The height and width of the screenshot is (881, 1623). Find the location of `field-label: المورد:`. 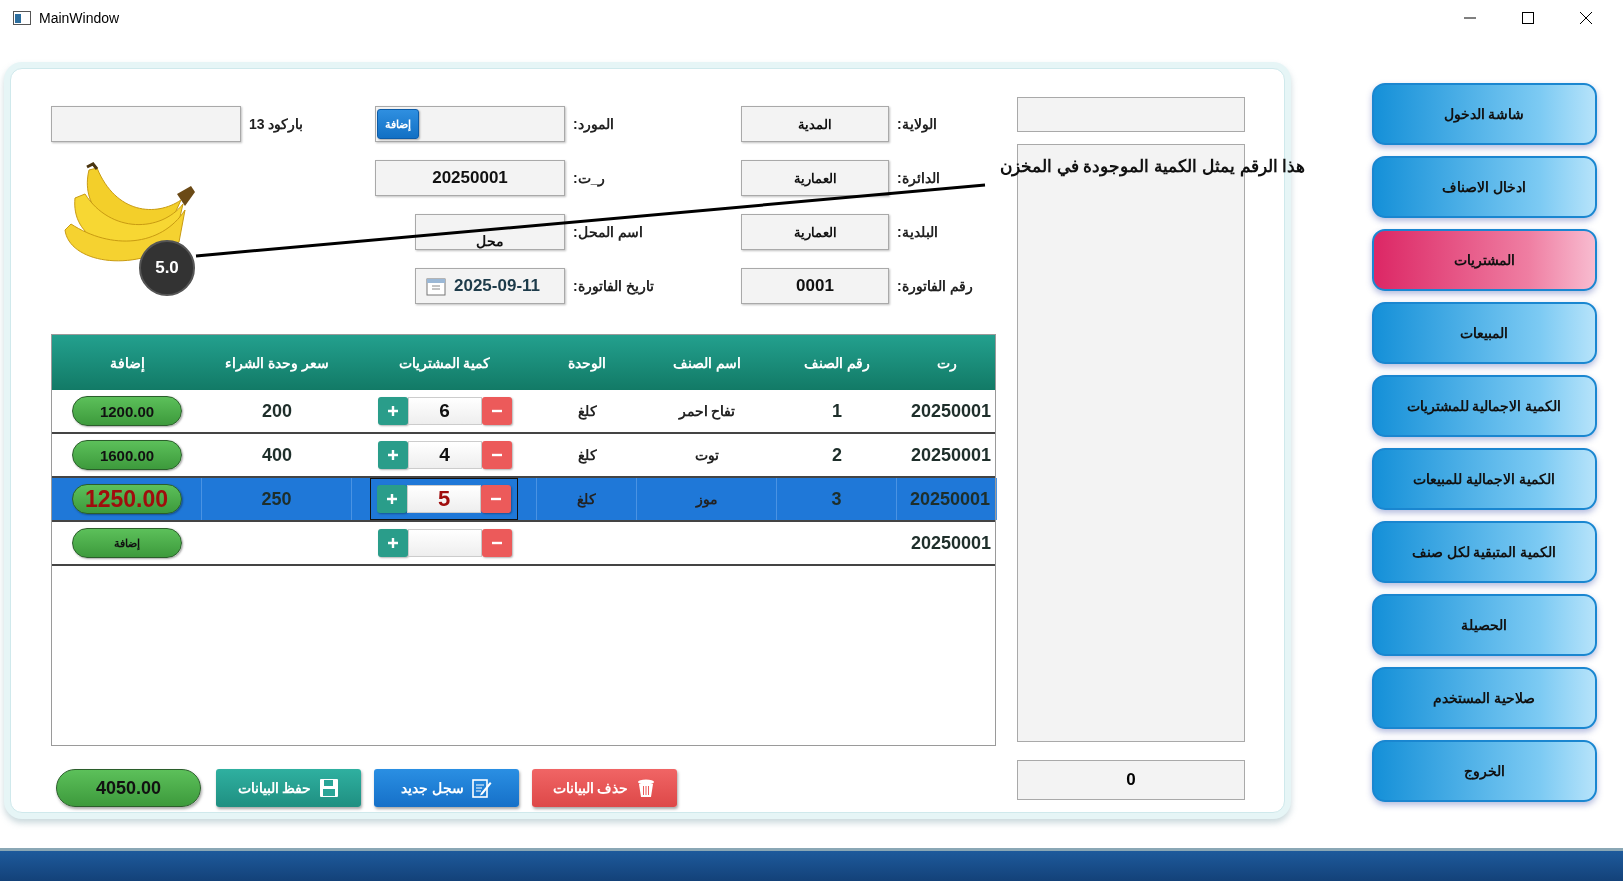

field-label: المورد: is located at coordinates (594, 124).